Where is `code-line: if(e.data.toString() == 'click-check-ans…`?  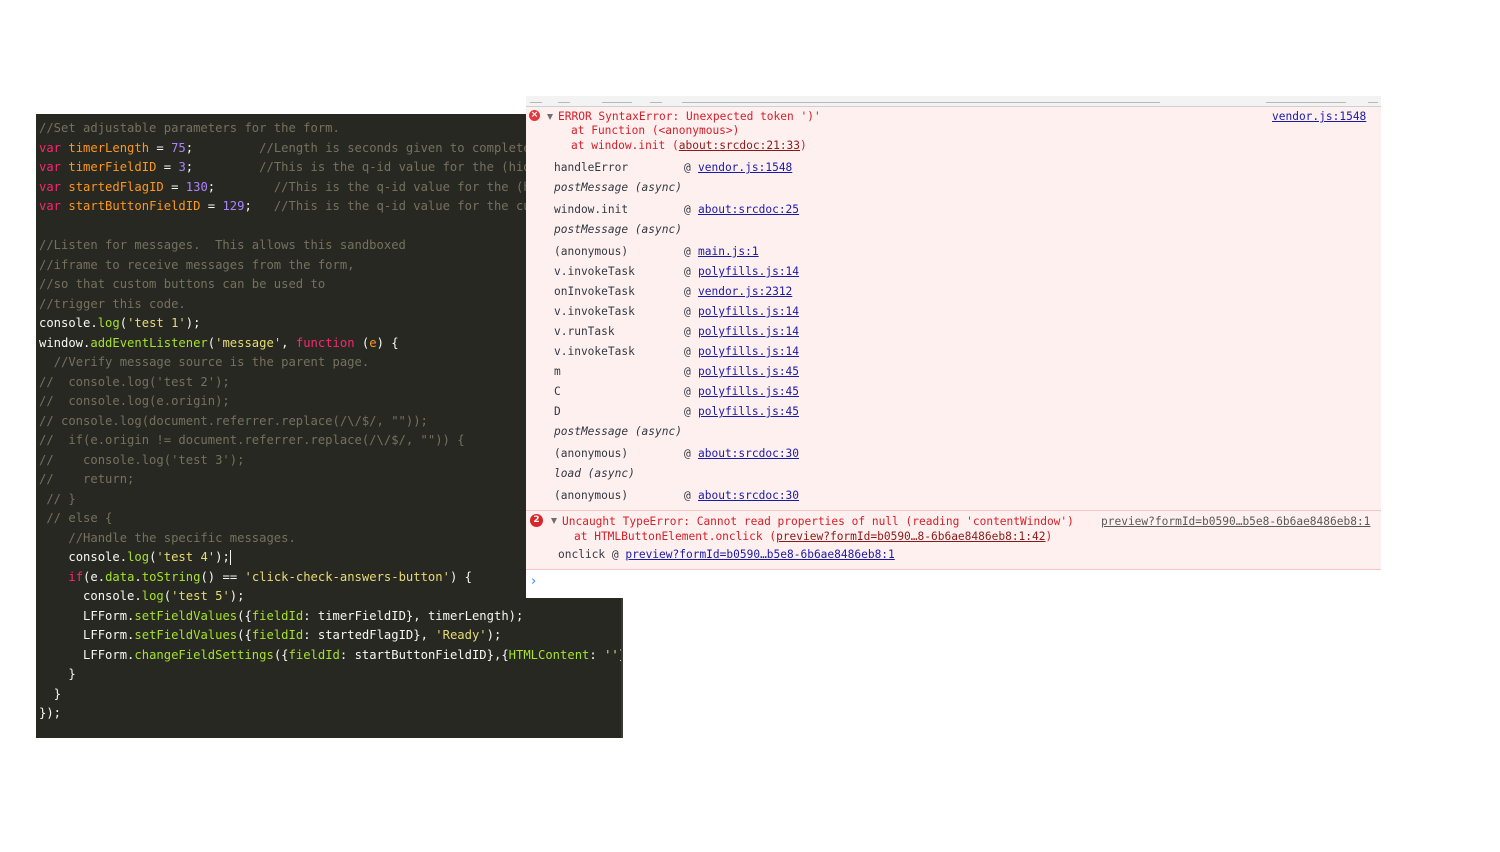 code-line: if(e.data.toString() == 'click-check-ans… is located at coordinates (255, 577).